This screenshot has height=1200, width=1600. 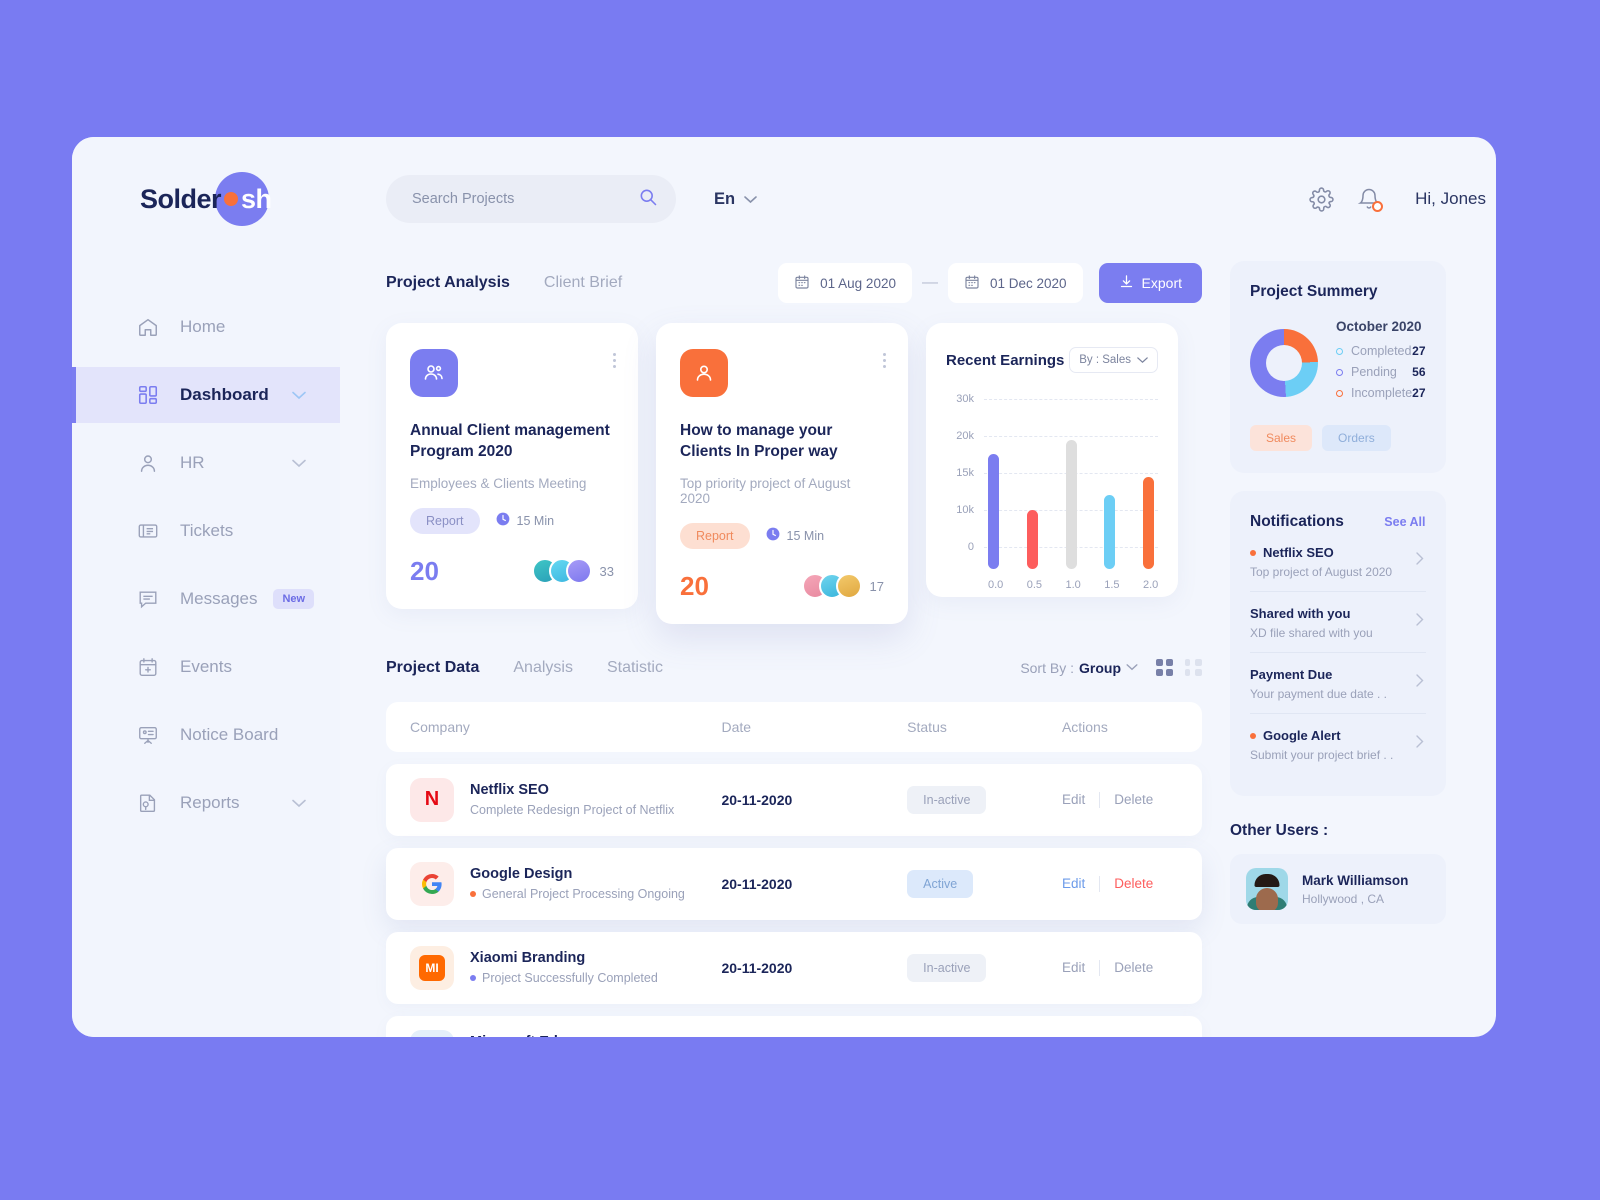 What do you see at coordinates (795, 535) in the screenshot?
I see `duration: 15 Min` at bounding box center [795, 535].